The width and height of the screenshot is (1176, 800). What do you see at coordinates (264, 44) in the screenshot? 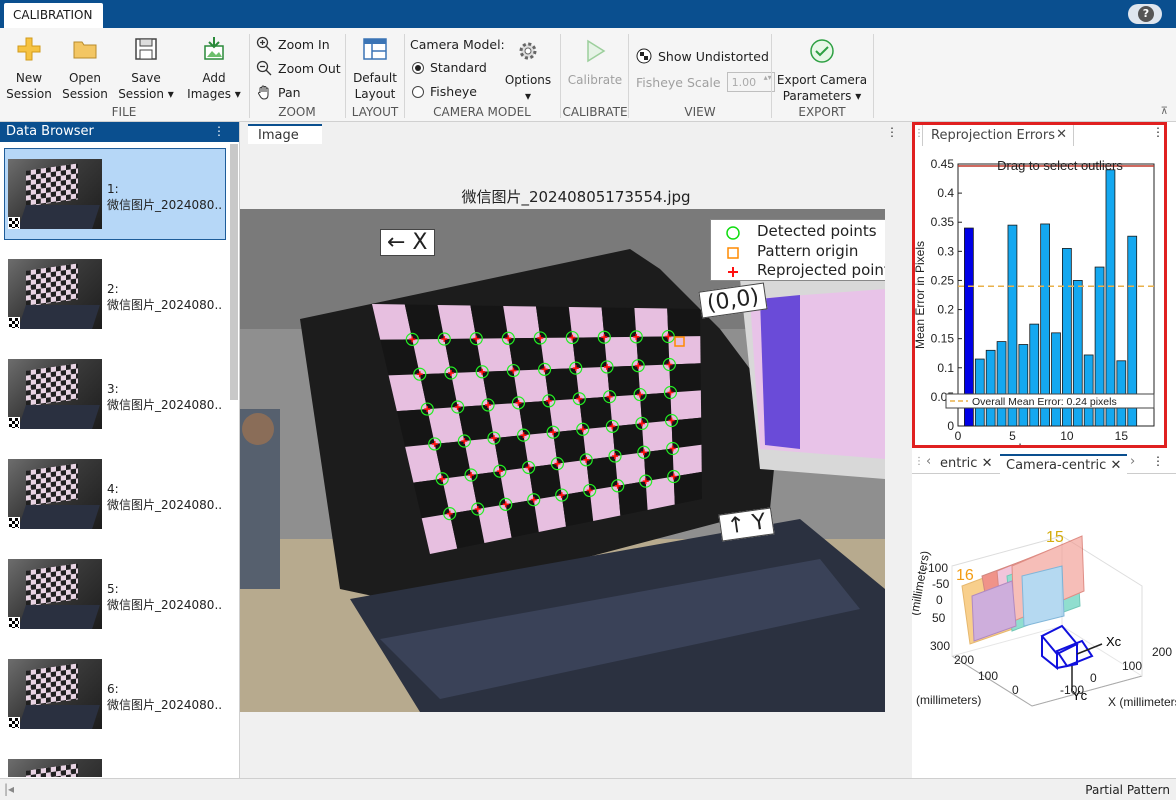
I see `zoom-in-icon` at bounding box center [264, 44].